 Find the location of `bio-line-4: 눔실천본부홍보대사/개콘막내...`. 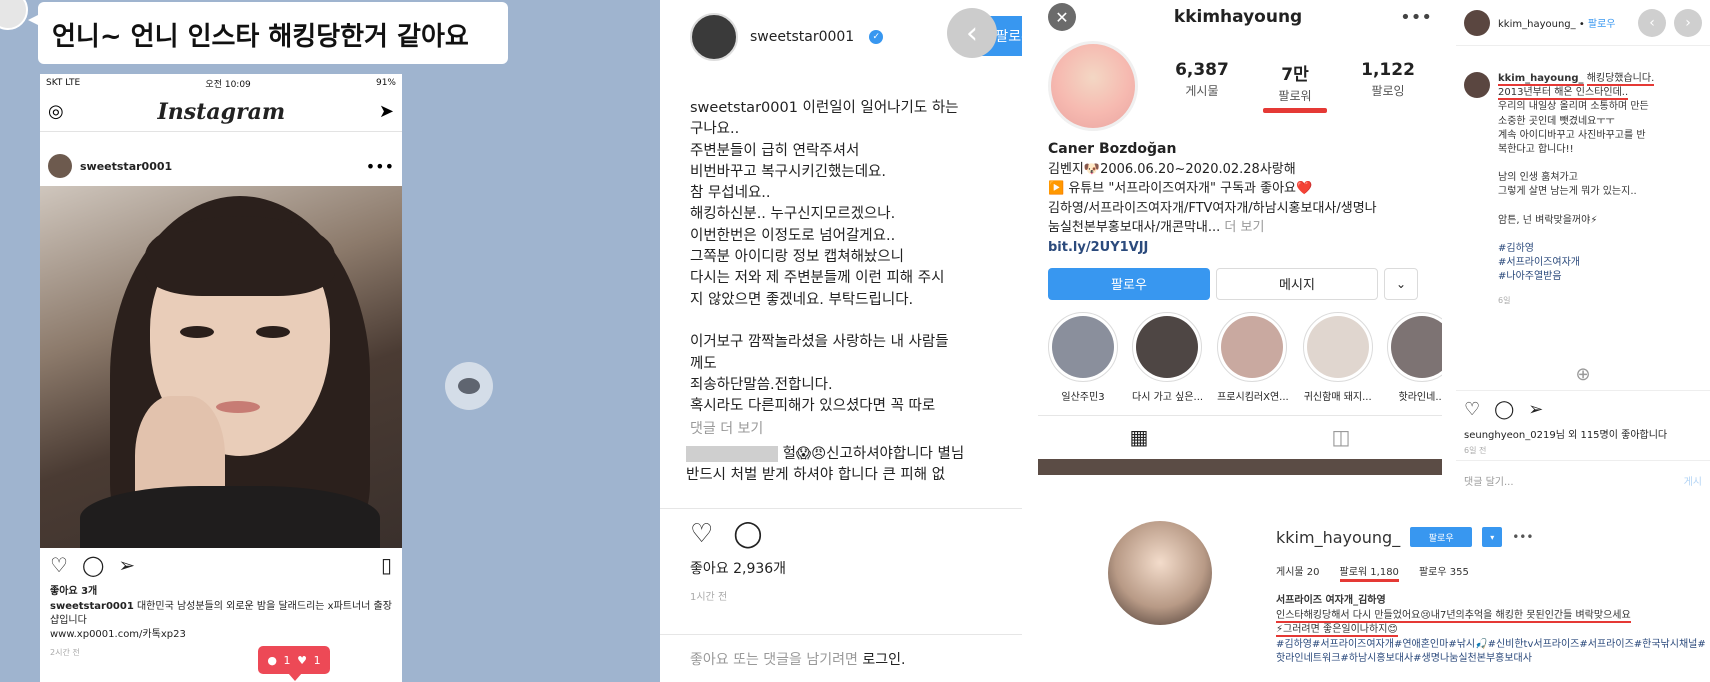

bio-line-4: 눔실천본부홍보대사/개콘막내... is located at coordinates (1134, 228).